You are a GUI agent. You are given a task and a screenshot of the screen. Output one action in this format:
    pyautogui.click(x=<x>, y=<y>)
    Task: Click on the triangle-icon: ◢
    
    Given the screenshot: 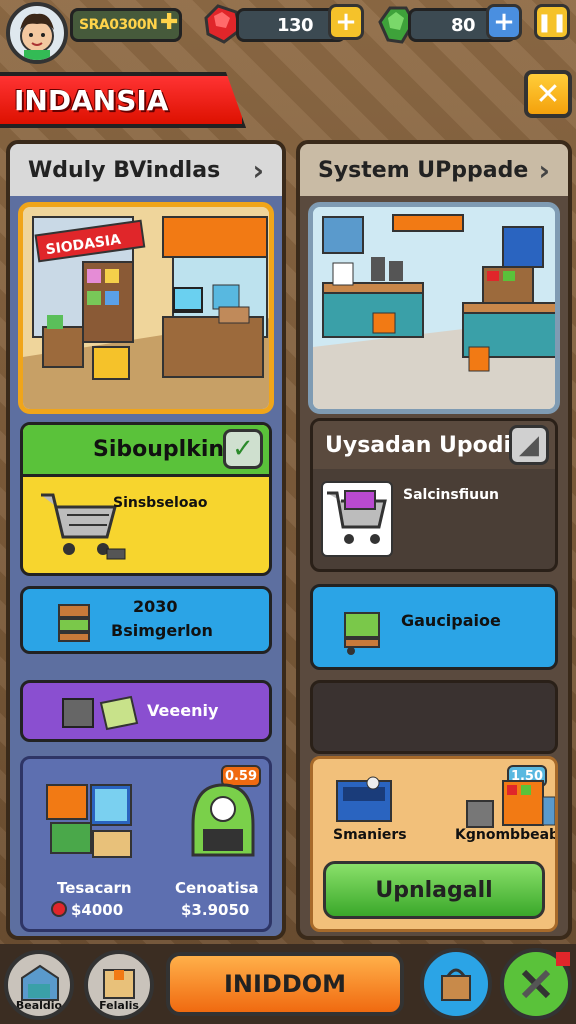 What is the action you would take?
    pyautogui.click(x=529, y=445)
    